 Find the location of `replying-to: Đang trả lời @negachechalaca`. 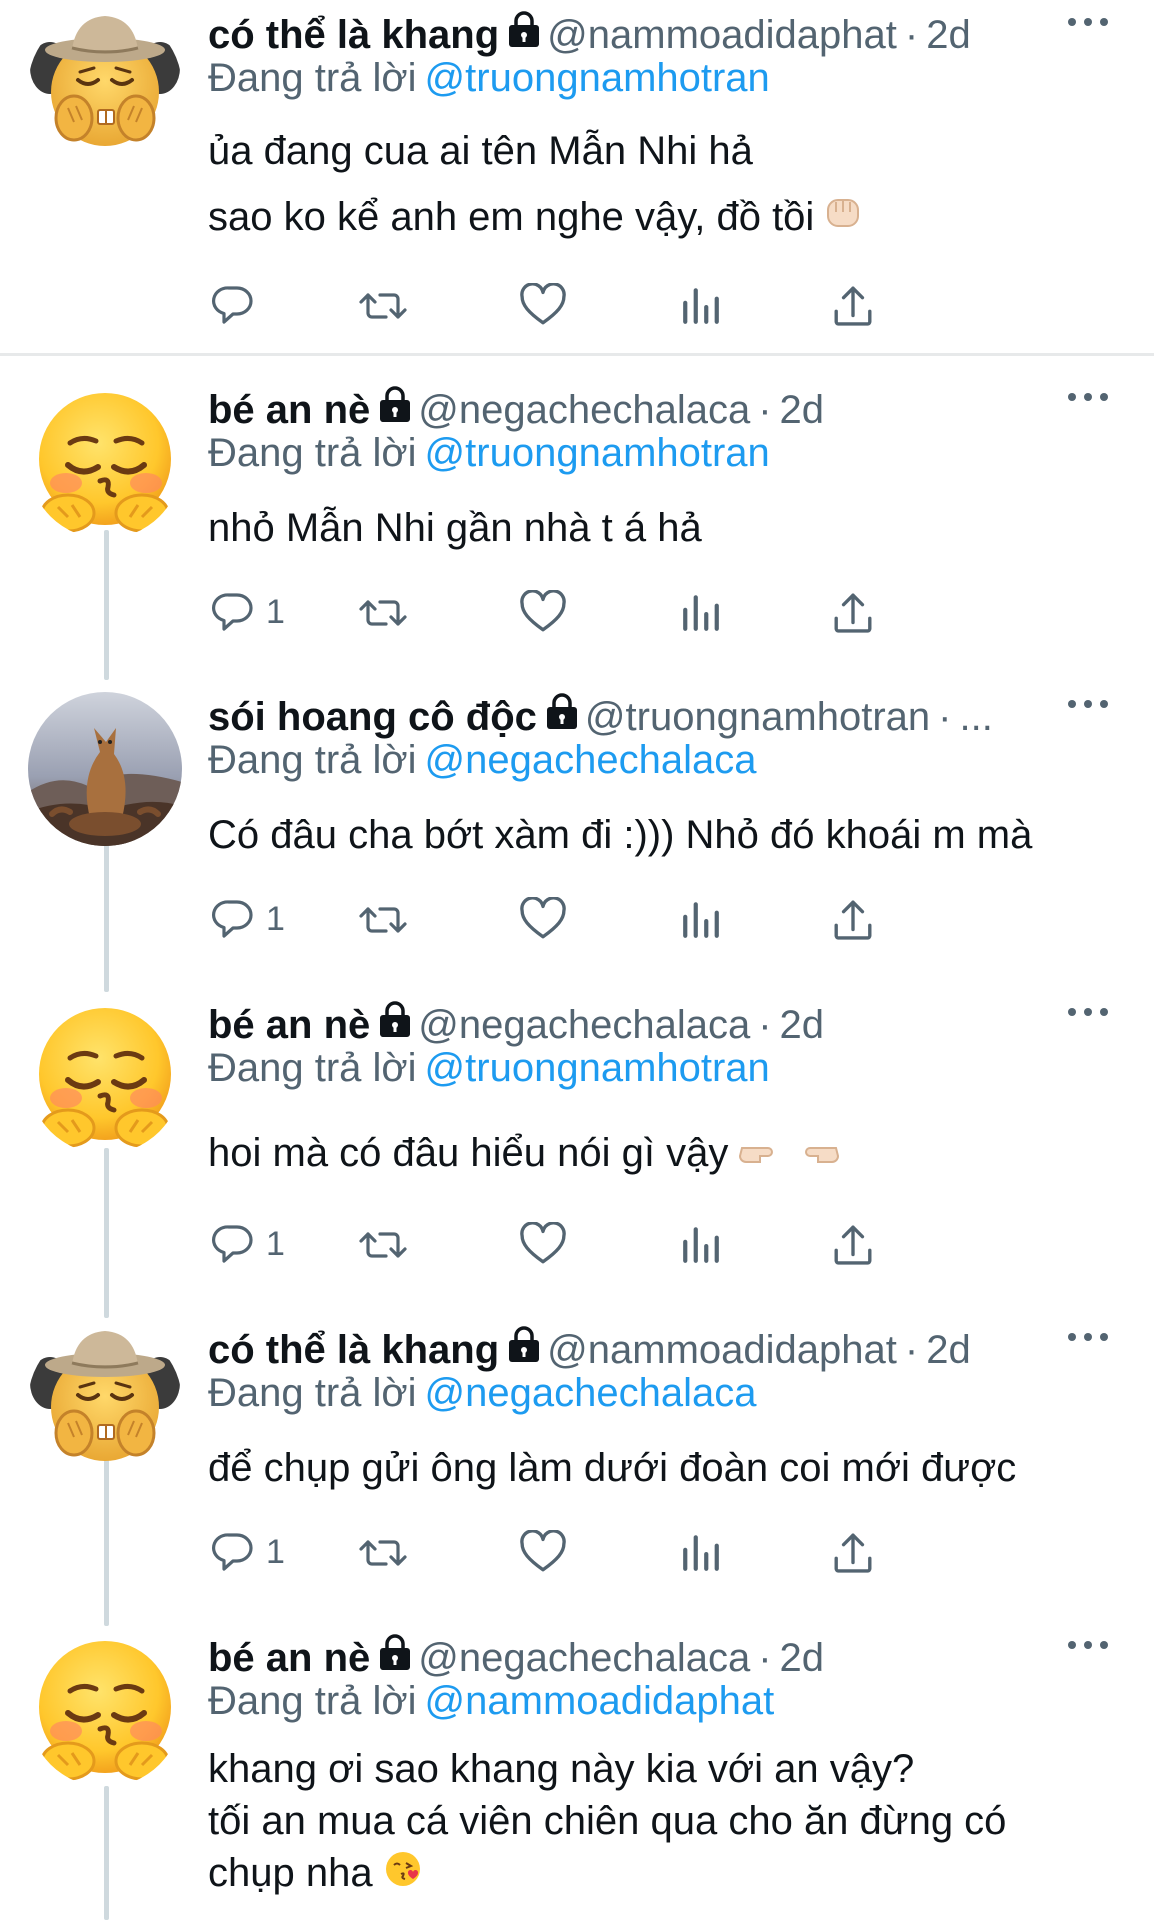

replying-to: Đang trả lời @negachechalaca is located at coordinates (482, 1393).